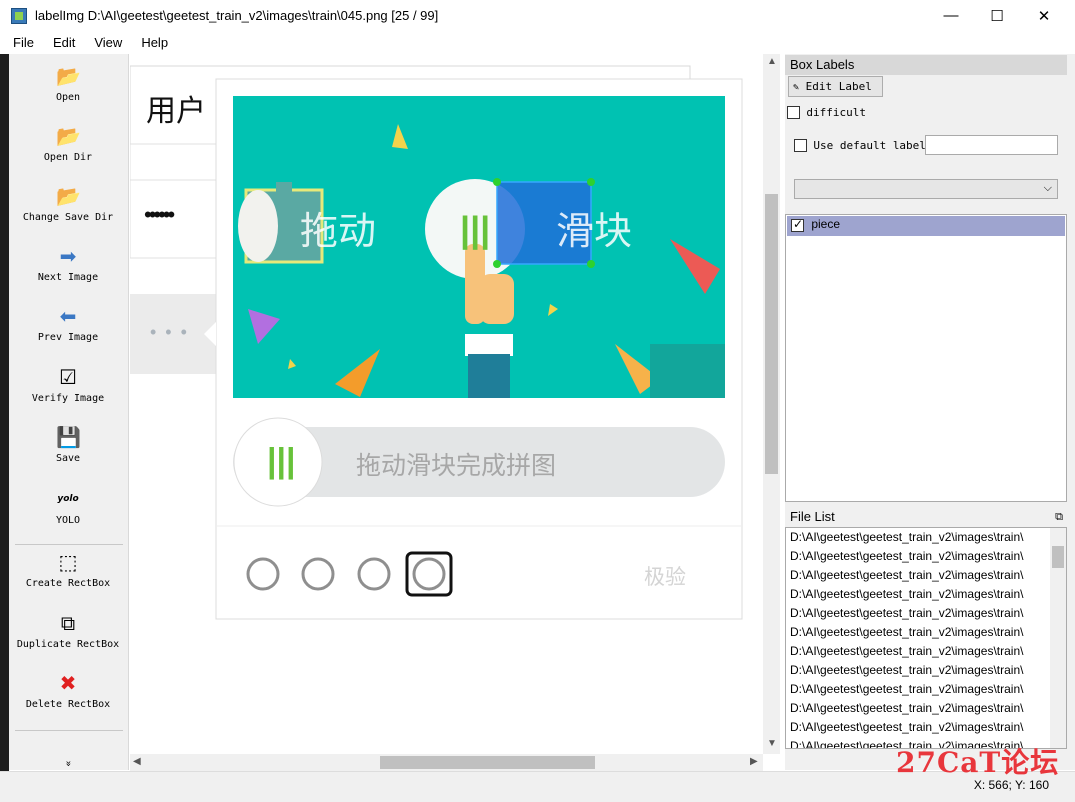 The width and height of the screenshot is (1075, 802). I want to click on scroll-left-arrow-icon: ◀, so click(137, 761).